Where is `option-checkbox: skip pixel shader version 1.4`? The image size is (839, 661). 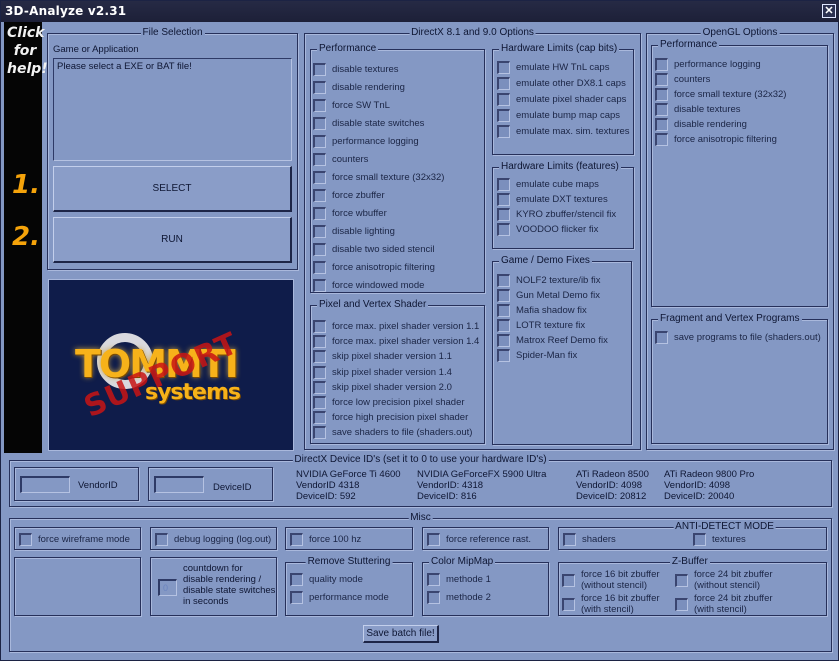 option-checkbox: skip pixel shader version 1.4 is located at coordinates (382, 372).